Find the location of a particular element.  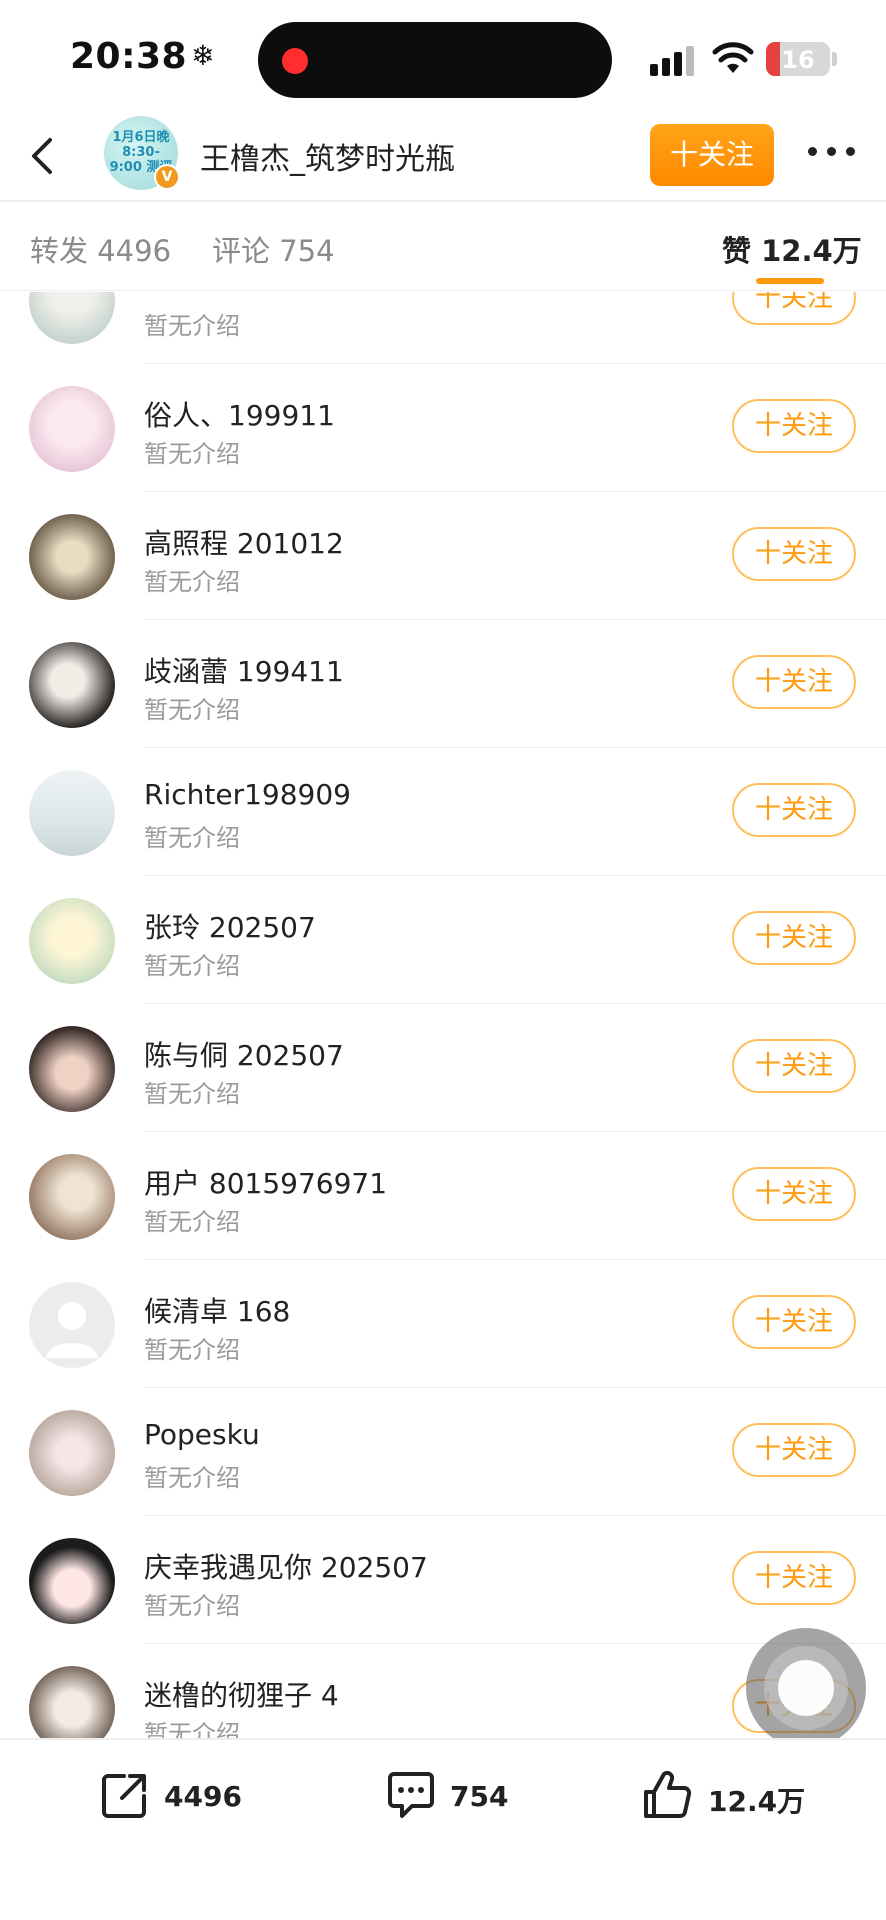

cellular-signal-icon is located at coordinates (673, 60).